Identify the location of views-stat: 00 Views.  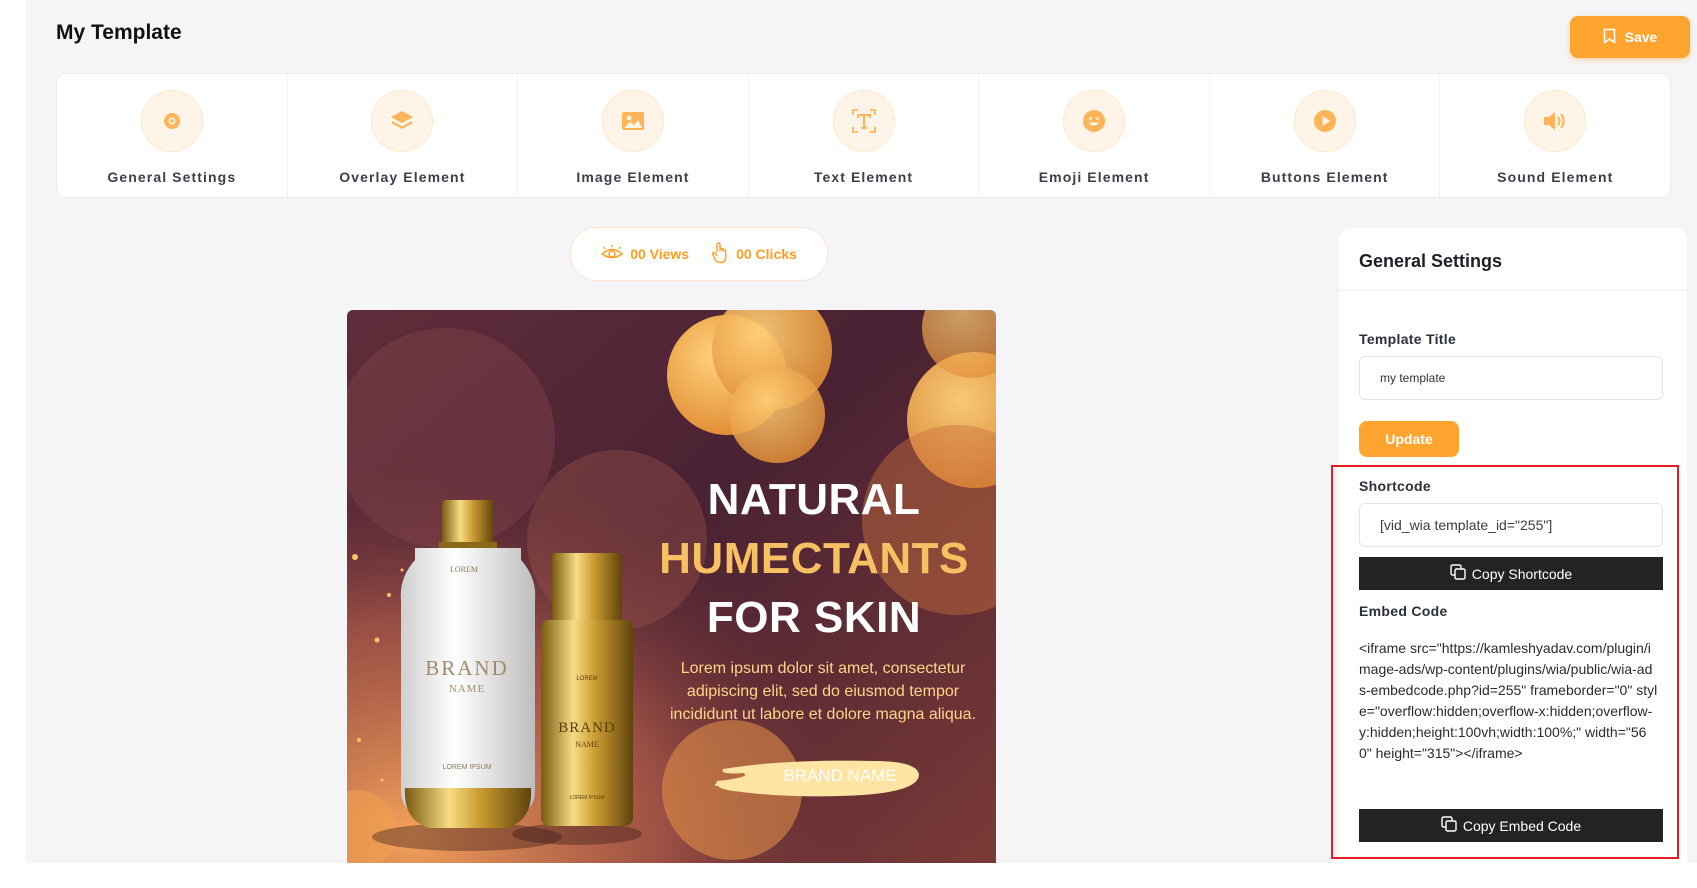
(645, 254).